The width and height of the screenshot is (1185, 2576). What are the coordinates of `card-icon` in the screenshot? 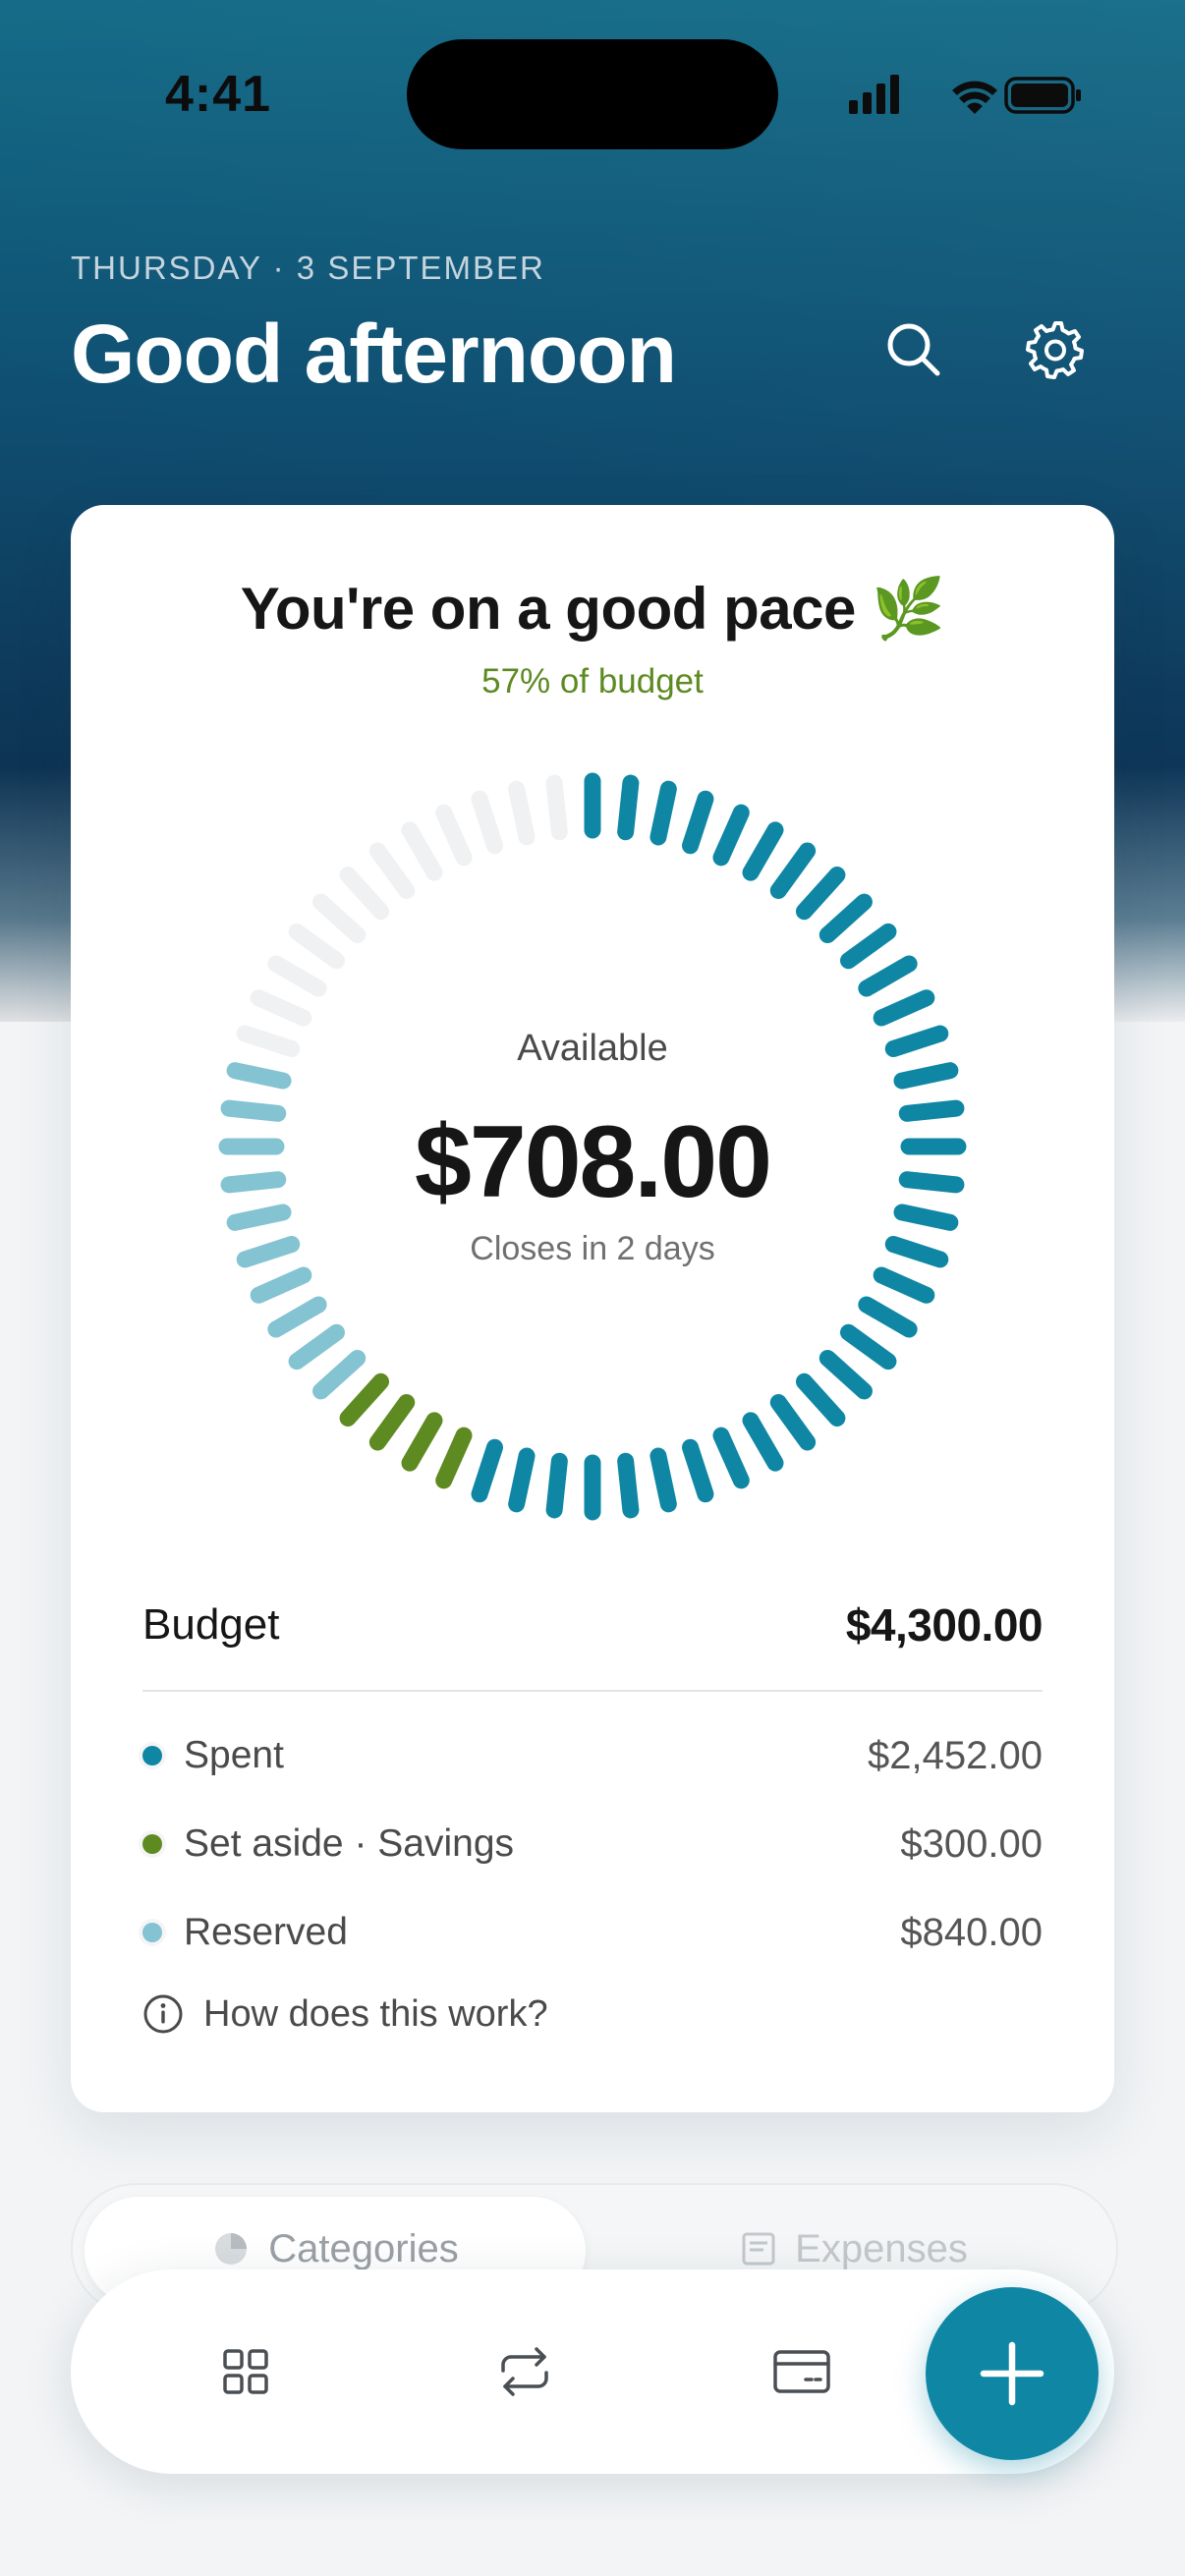 It's located at (802, 2371).